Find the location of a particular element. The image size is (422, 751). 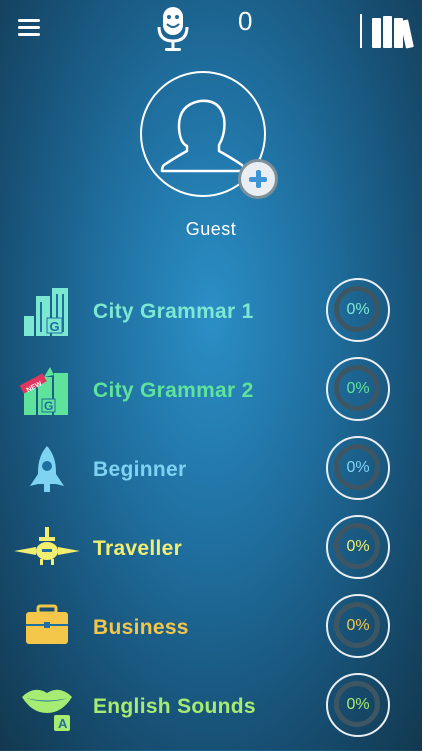

course-row-city-grammar-2: G NEW City Grammar 2 0% is located at coordinates (211, 396).